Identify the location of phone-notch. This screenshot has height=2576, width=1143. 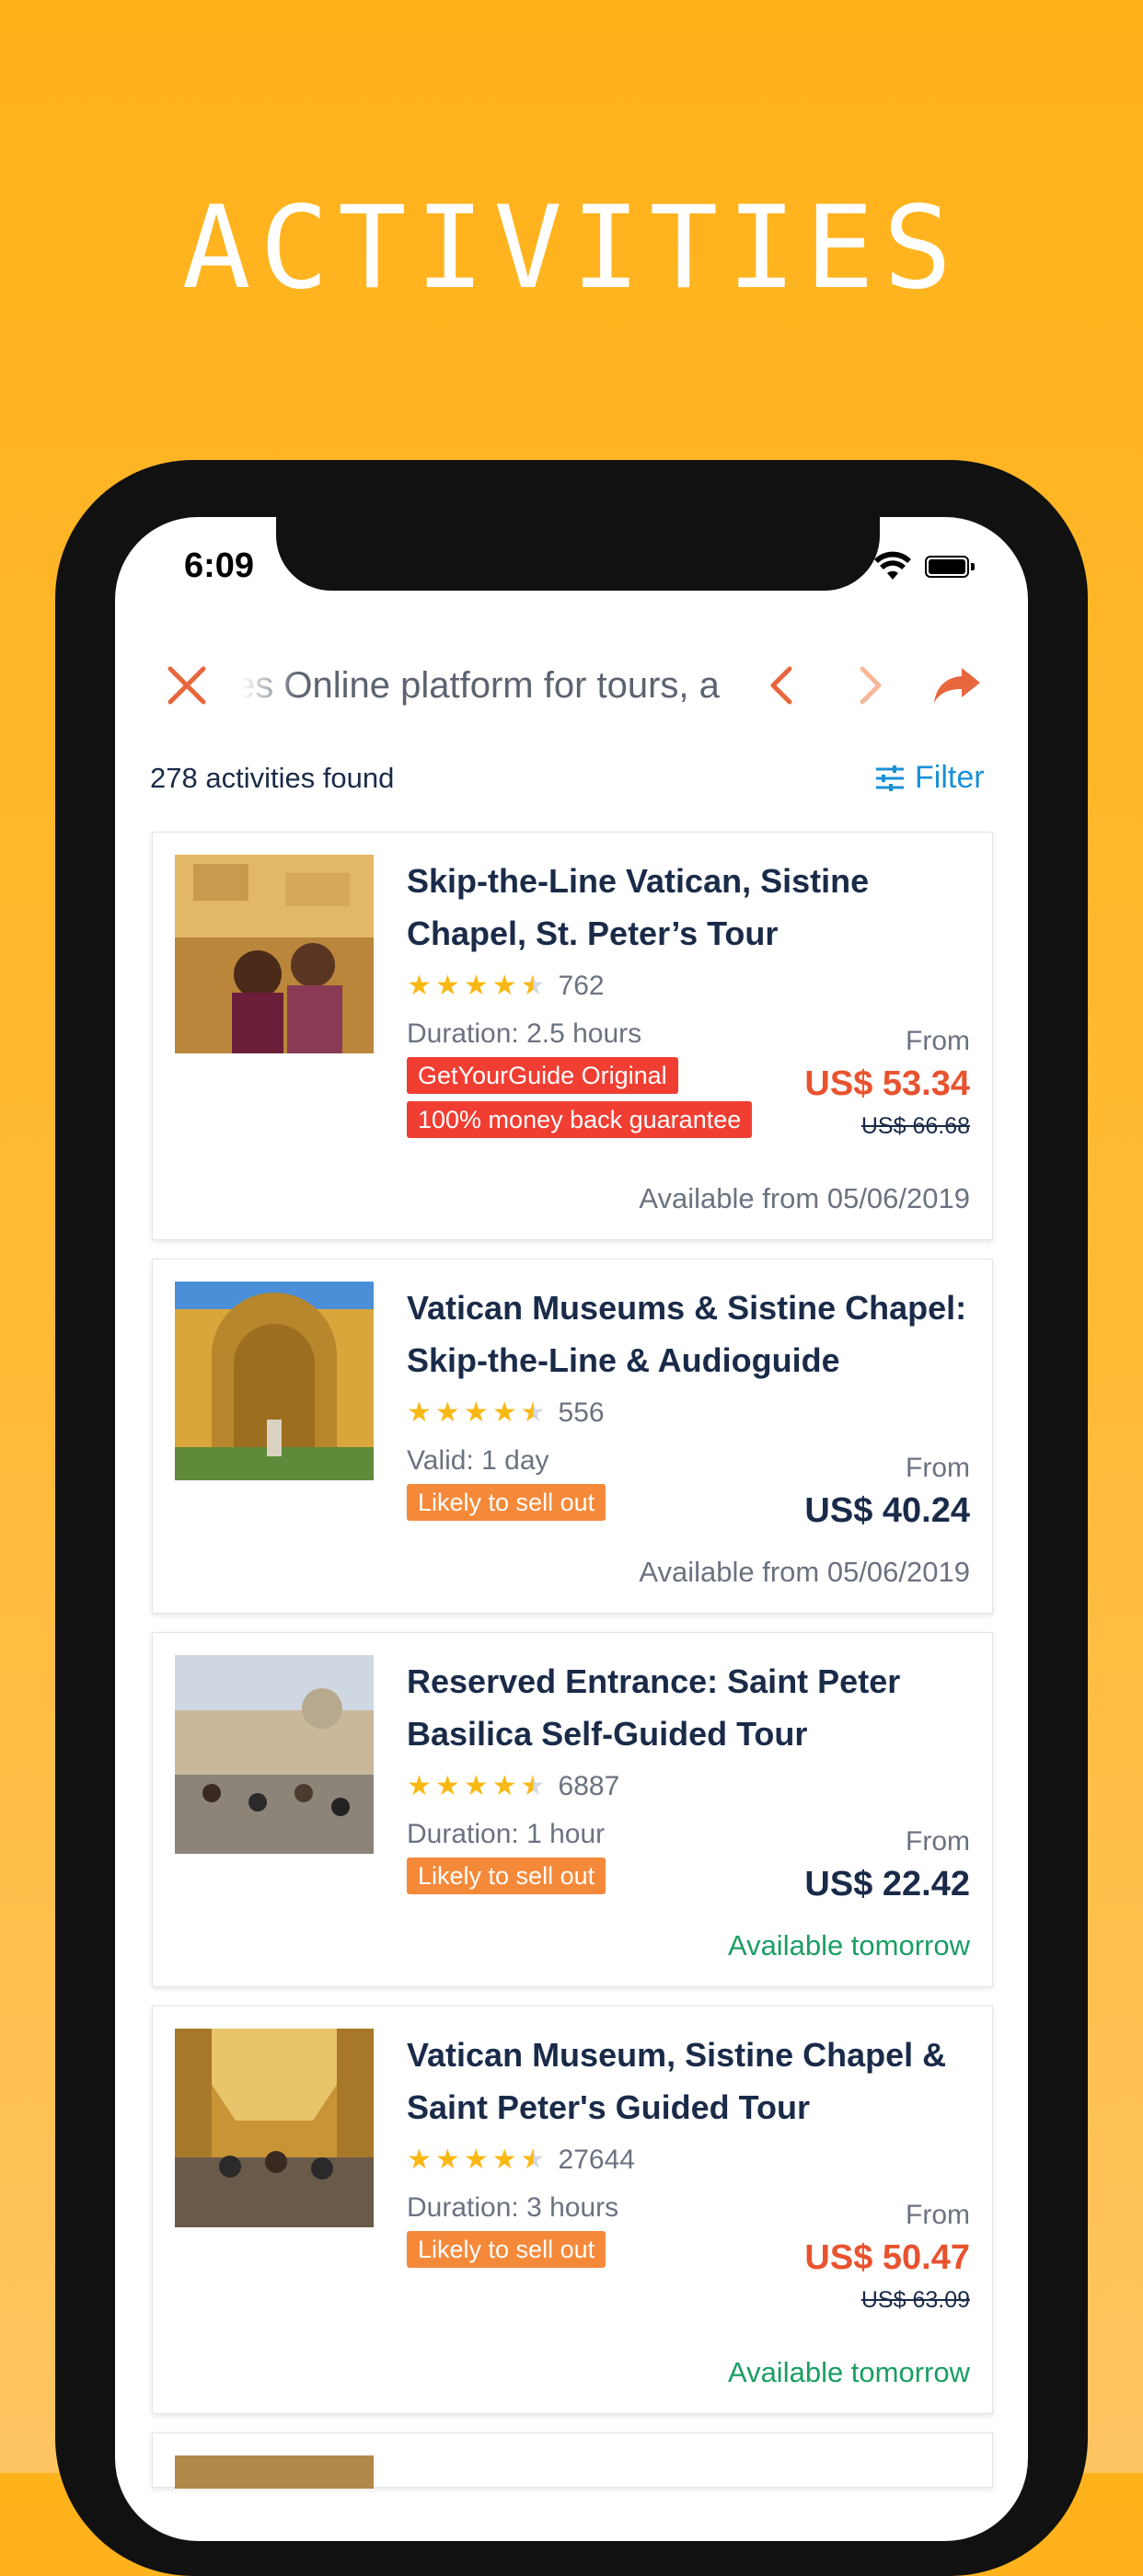
(578, 554).